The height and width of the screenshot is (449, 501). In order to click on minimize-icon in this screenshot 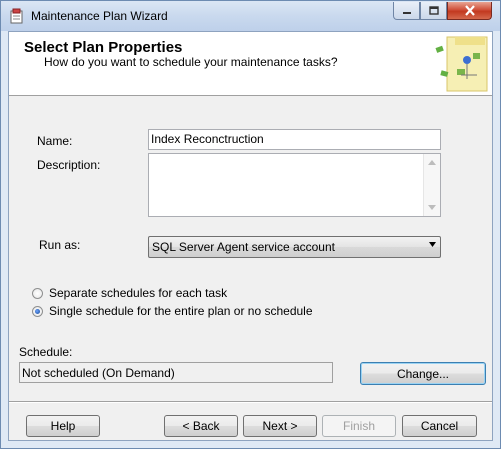, I will do `click(406, 12)`.